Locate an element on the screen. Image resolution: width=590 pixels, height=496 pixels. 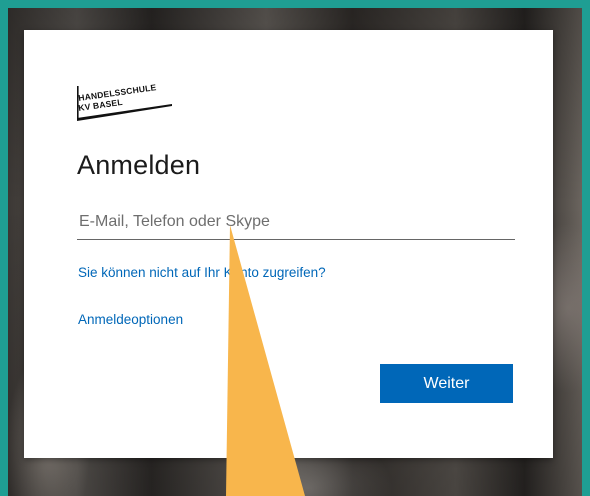
signin-options-link: Anmeldeoptionen is located at coordinates (130, 319).